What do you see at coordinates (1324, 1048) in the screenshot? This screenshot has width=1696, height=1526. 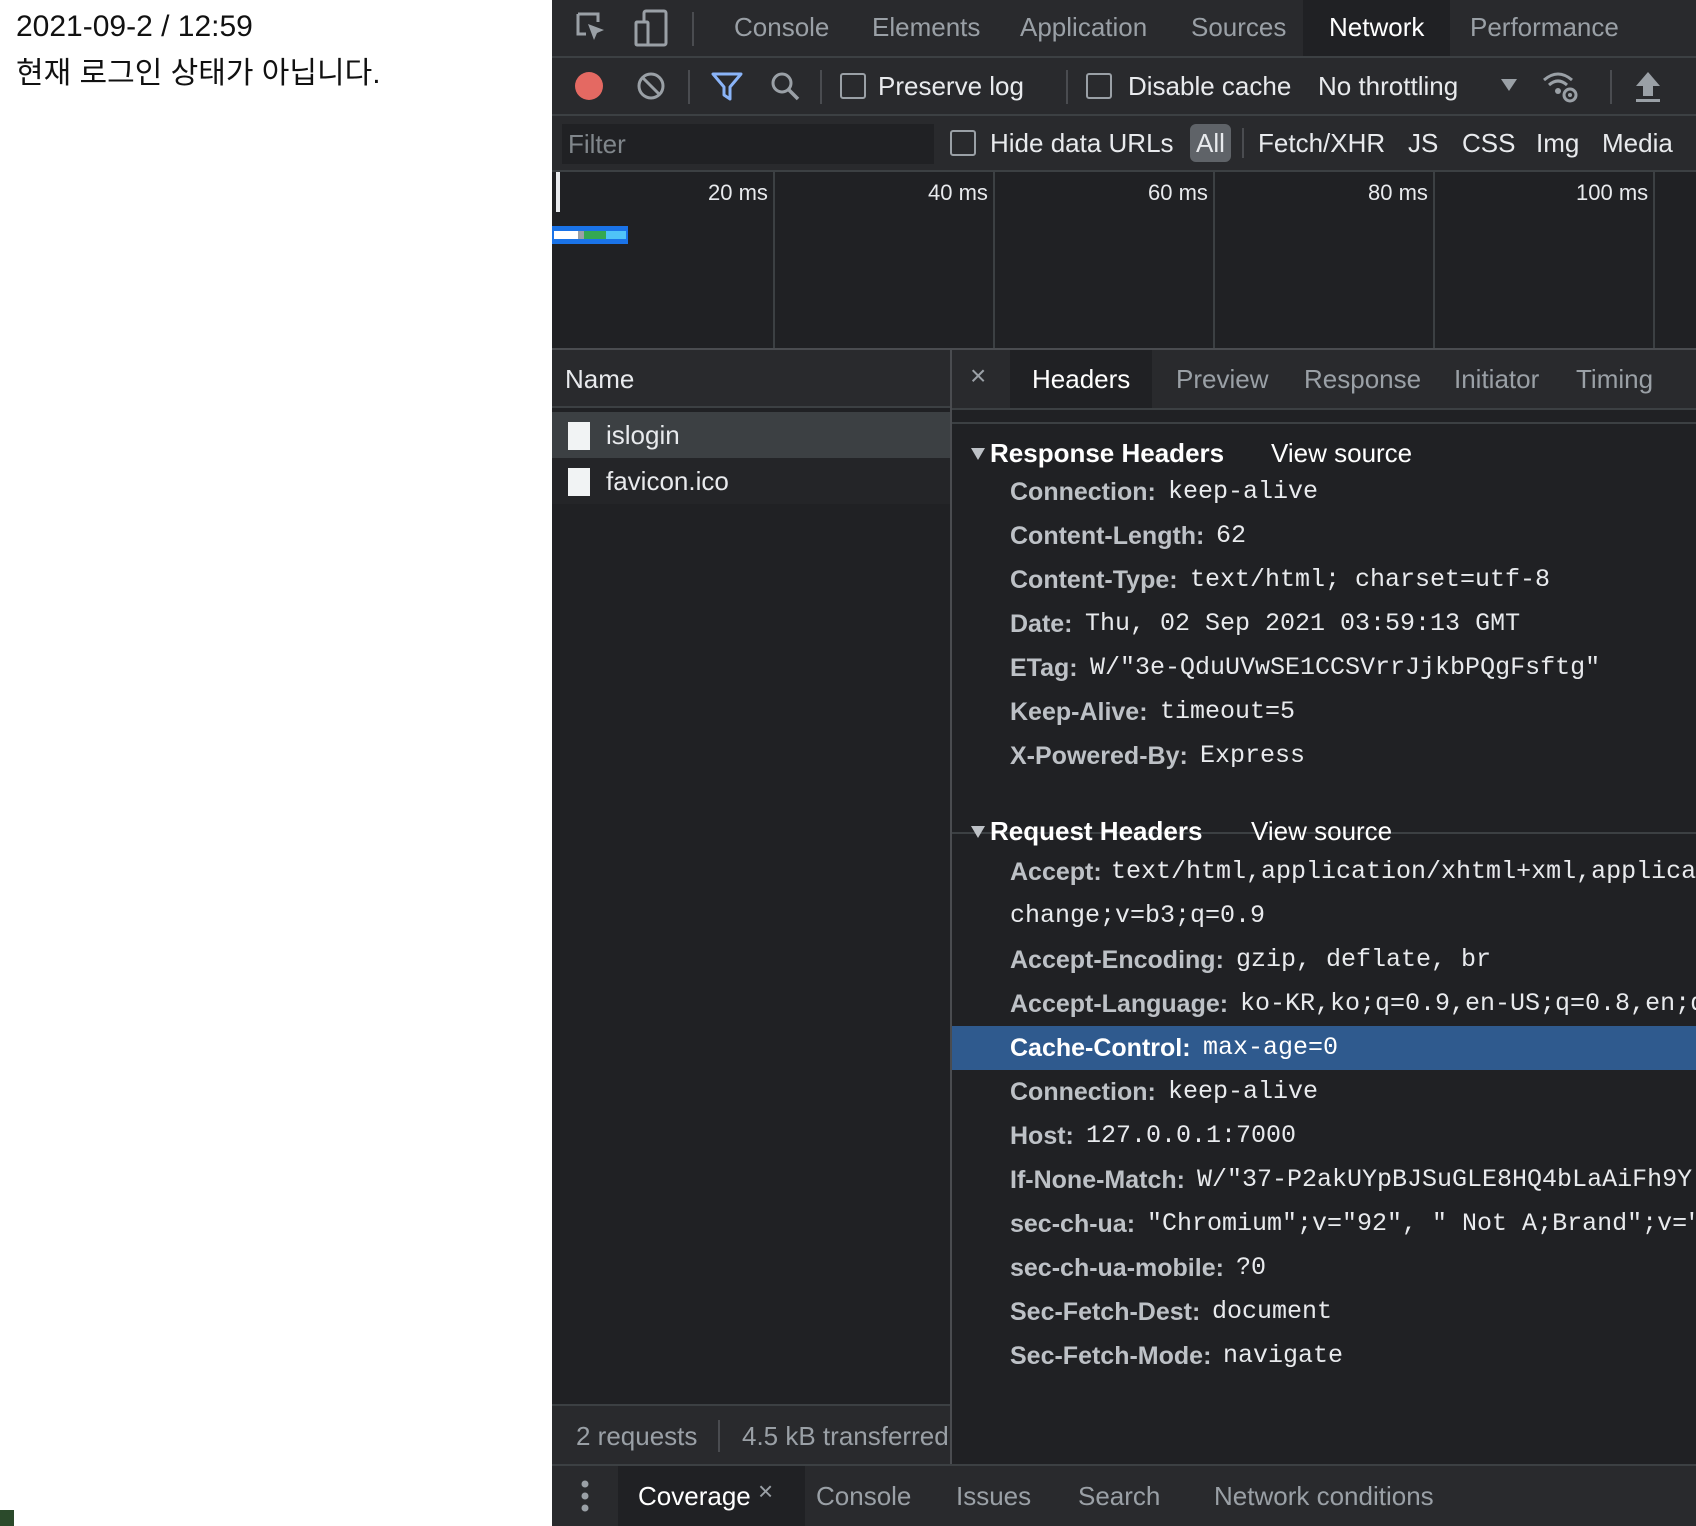 I see `header-row: Cache-Control: max-age=0` at bounding box center [1324, 1048].